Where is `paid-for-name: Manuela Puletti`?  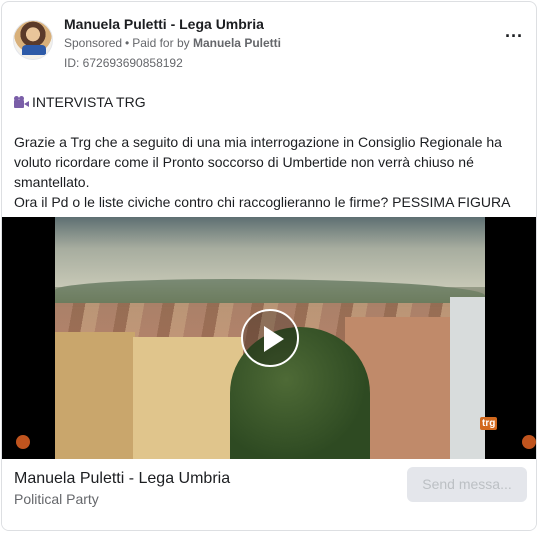
paid-for-name: Manuela Puletti is located at coordinates (236, 43).